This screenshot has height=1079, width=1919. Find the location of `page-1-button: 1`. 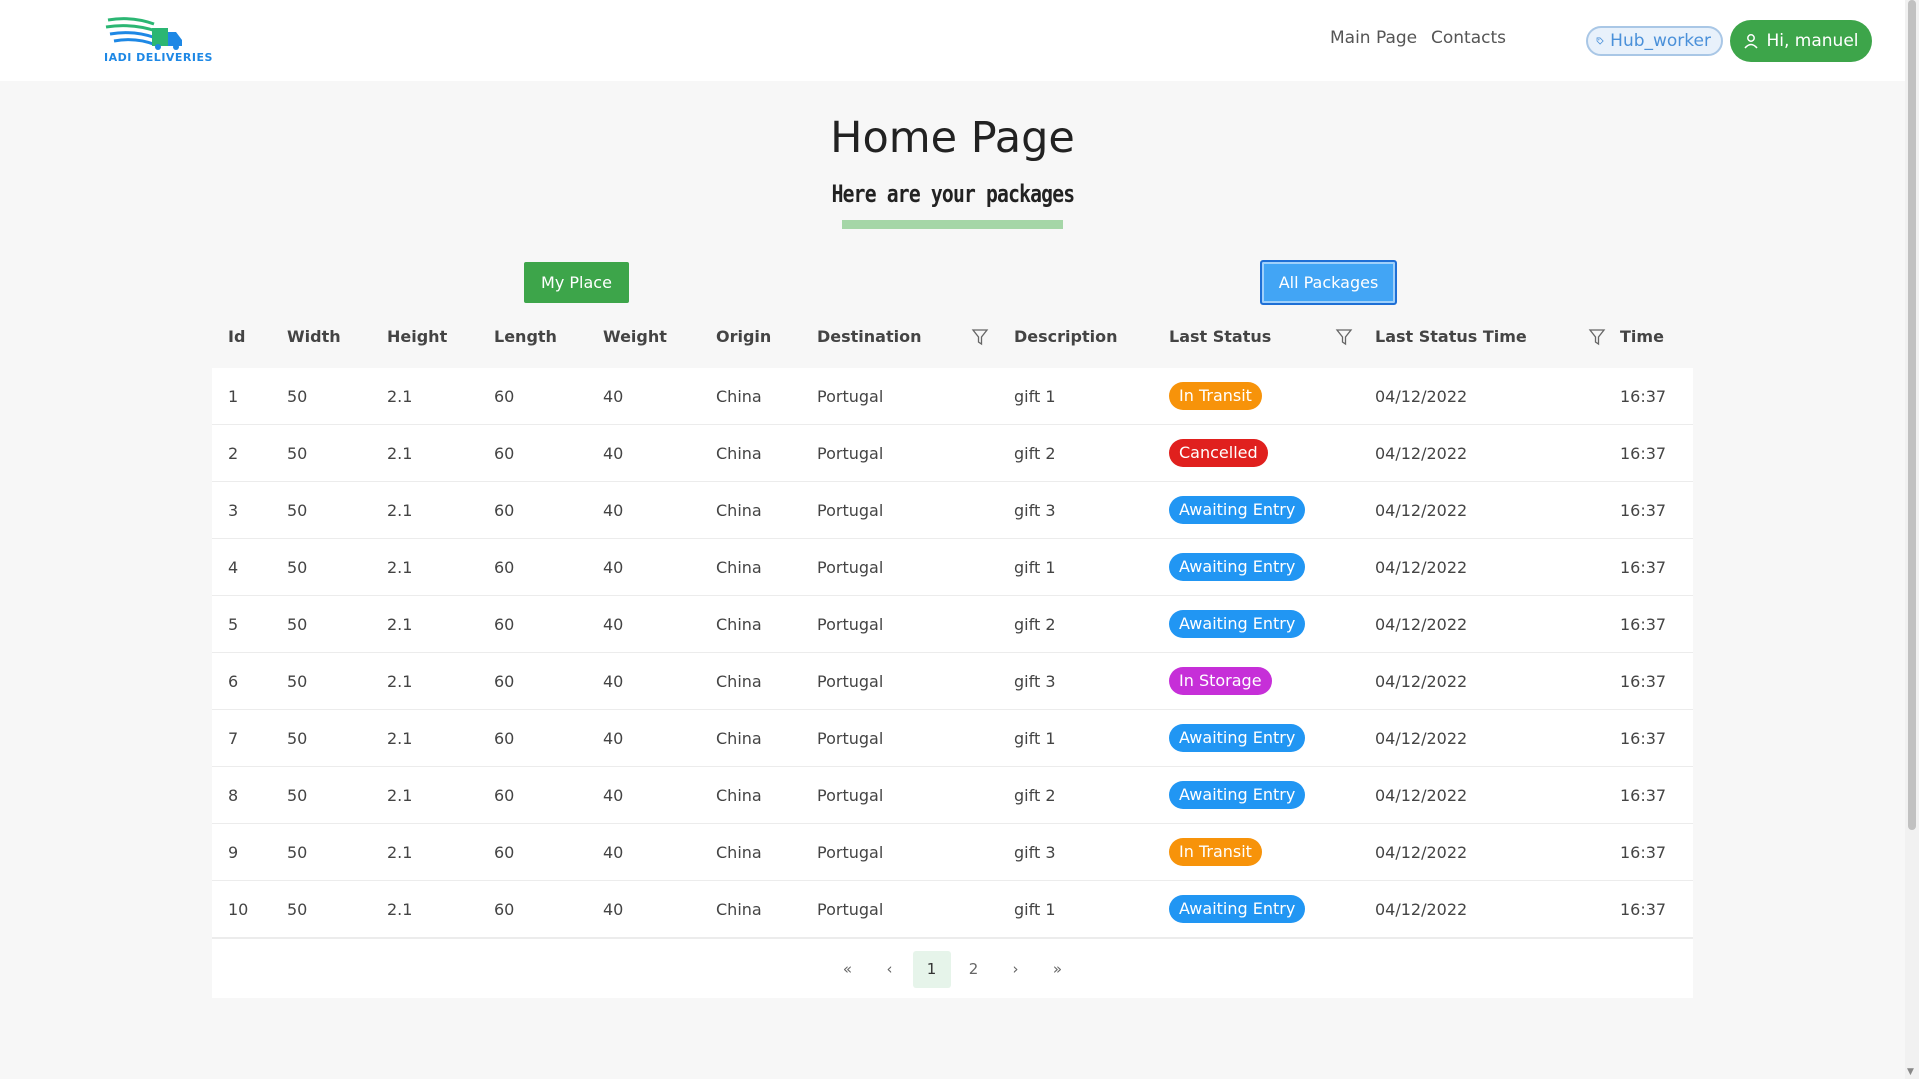

page-1-button: 1 is located at coordinates (931, 969).